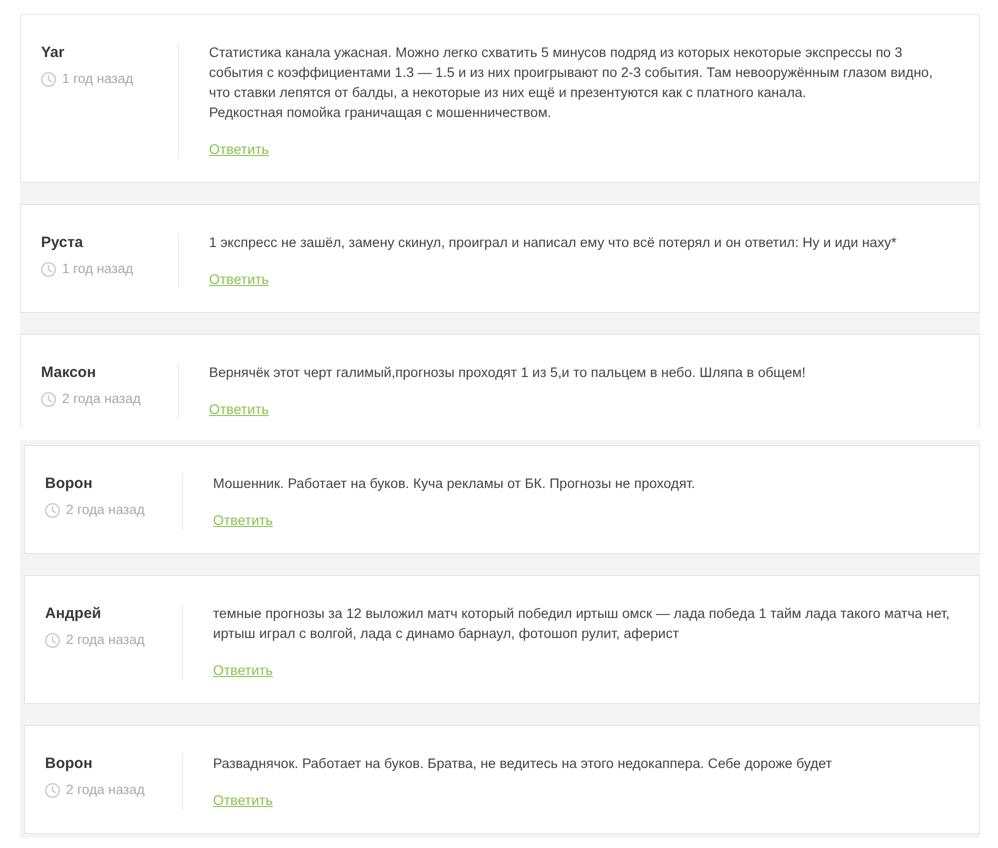  Describe the element at coordinates (571, 83) in the screenshot. I see `comment-text: Статистика канала ужасная. Можно легко схватить 5 минусов подряд из которых некоторые экспрессы по 3 события с коэффициентами 1.3 — 1.5 и из них проигрывают по 2-3 события. Там невооружённым глазом видно, что ставки лепятся от балды, а некоторые из них ещё и презентуются как с платного канала. Редкостная помойка граничащая с мошенничеством.` at that location.